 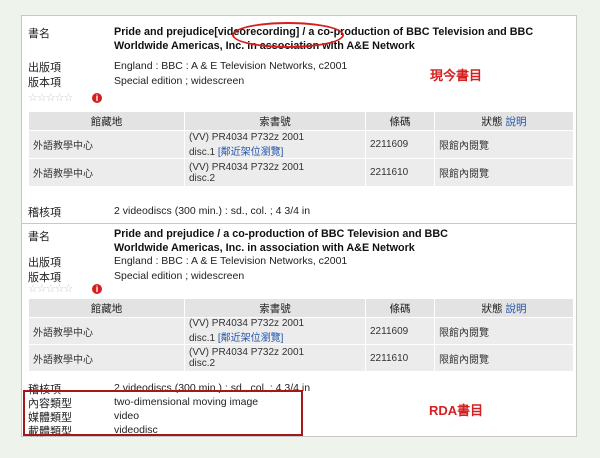 What do you see at coordinates (288, 35) in the screenshot?
I see `gmd-highlight-oval` at bounding box center [288, 35].